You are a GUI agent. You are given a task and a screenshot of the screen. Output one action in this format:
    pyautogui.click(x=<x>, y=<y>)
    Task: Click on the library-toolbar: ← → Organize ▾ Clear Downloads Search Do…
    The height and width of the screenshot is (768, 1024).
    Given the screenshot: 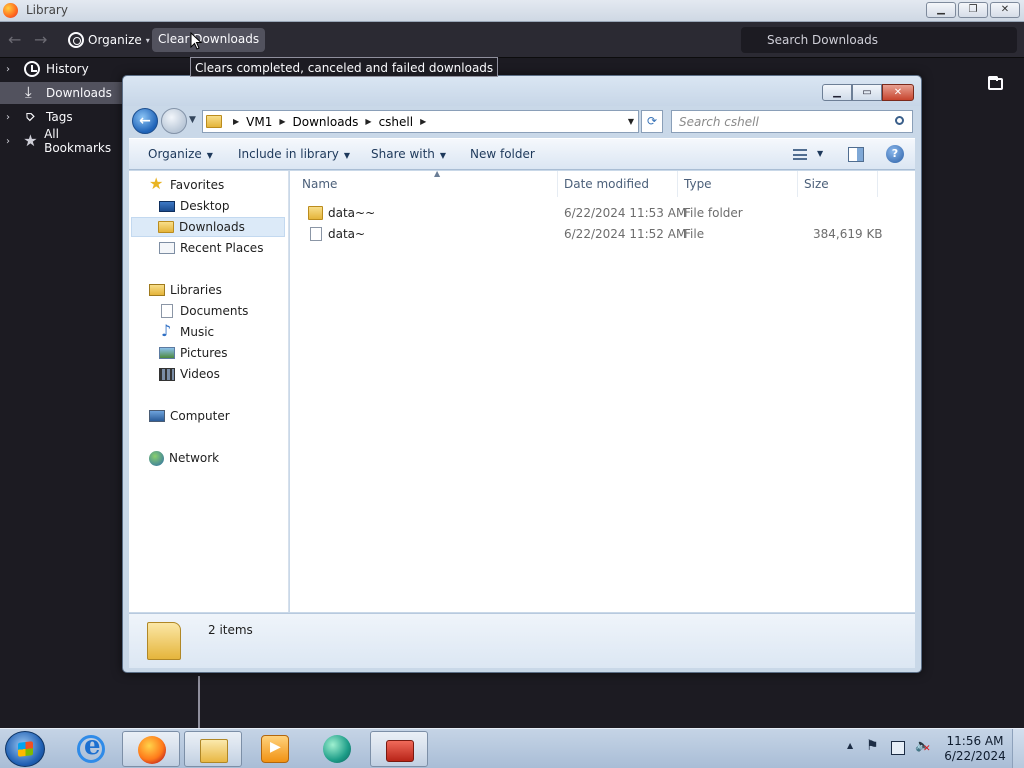 What is the action you would take?
    pyautogui.click(x=512, y=40)
    